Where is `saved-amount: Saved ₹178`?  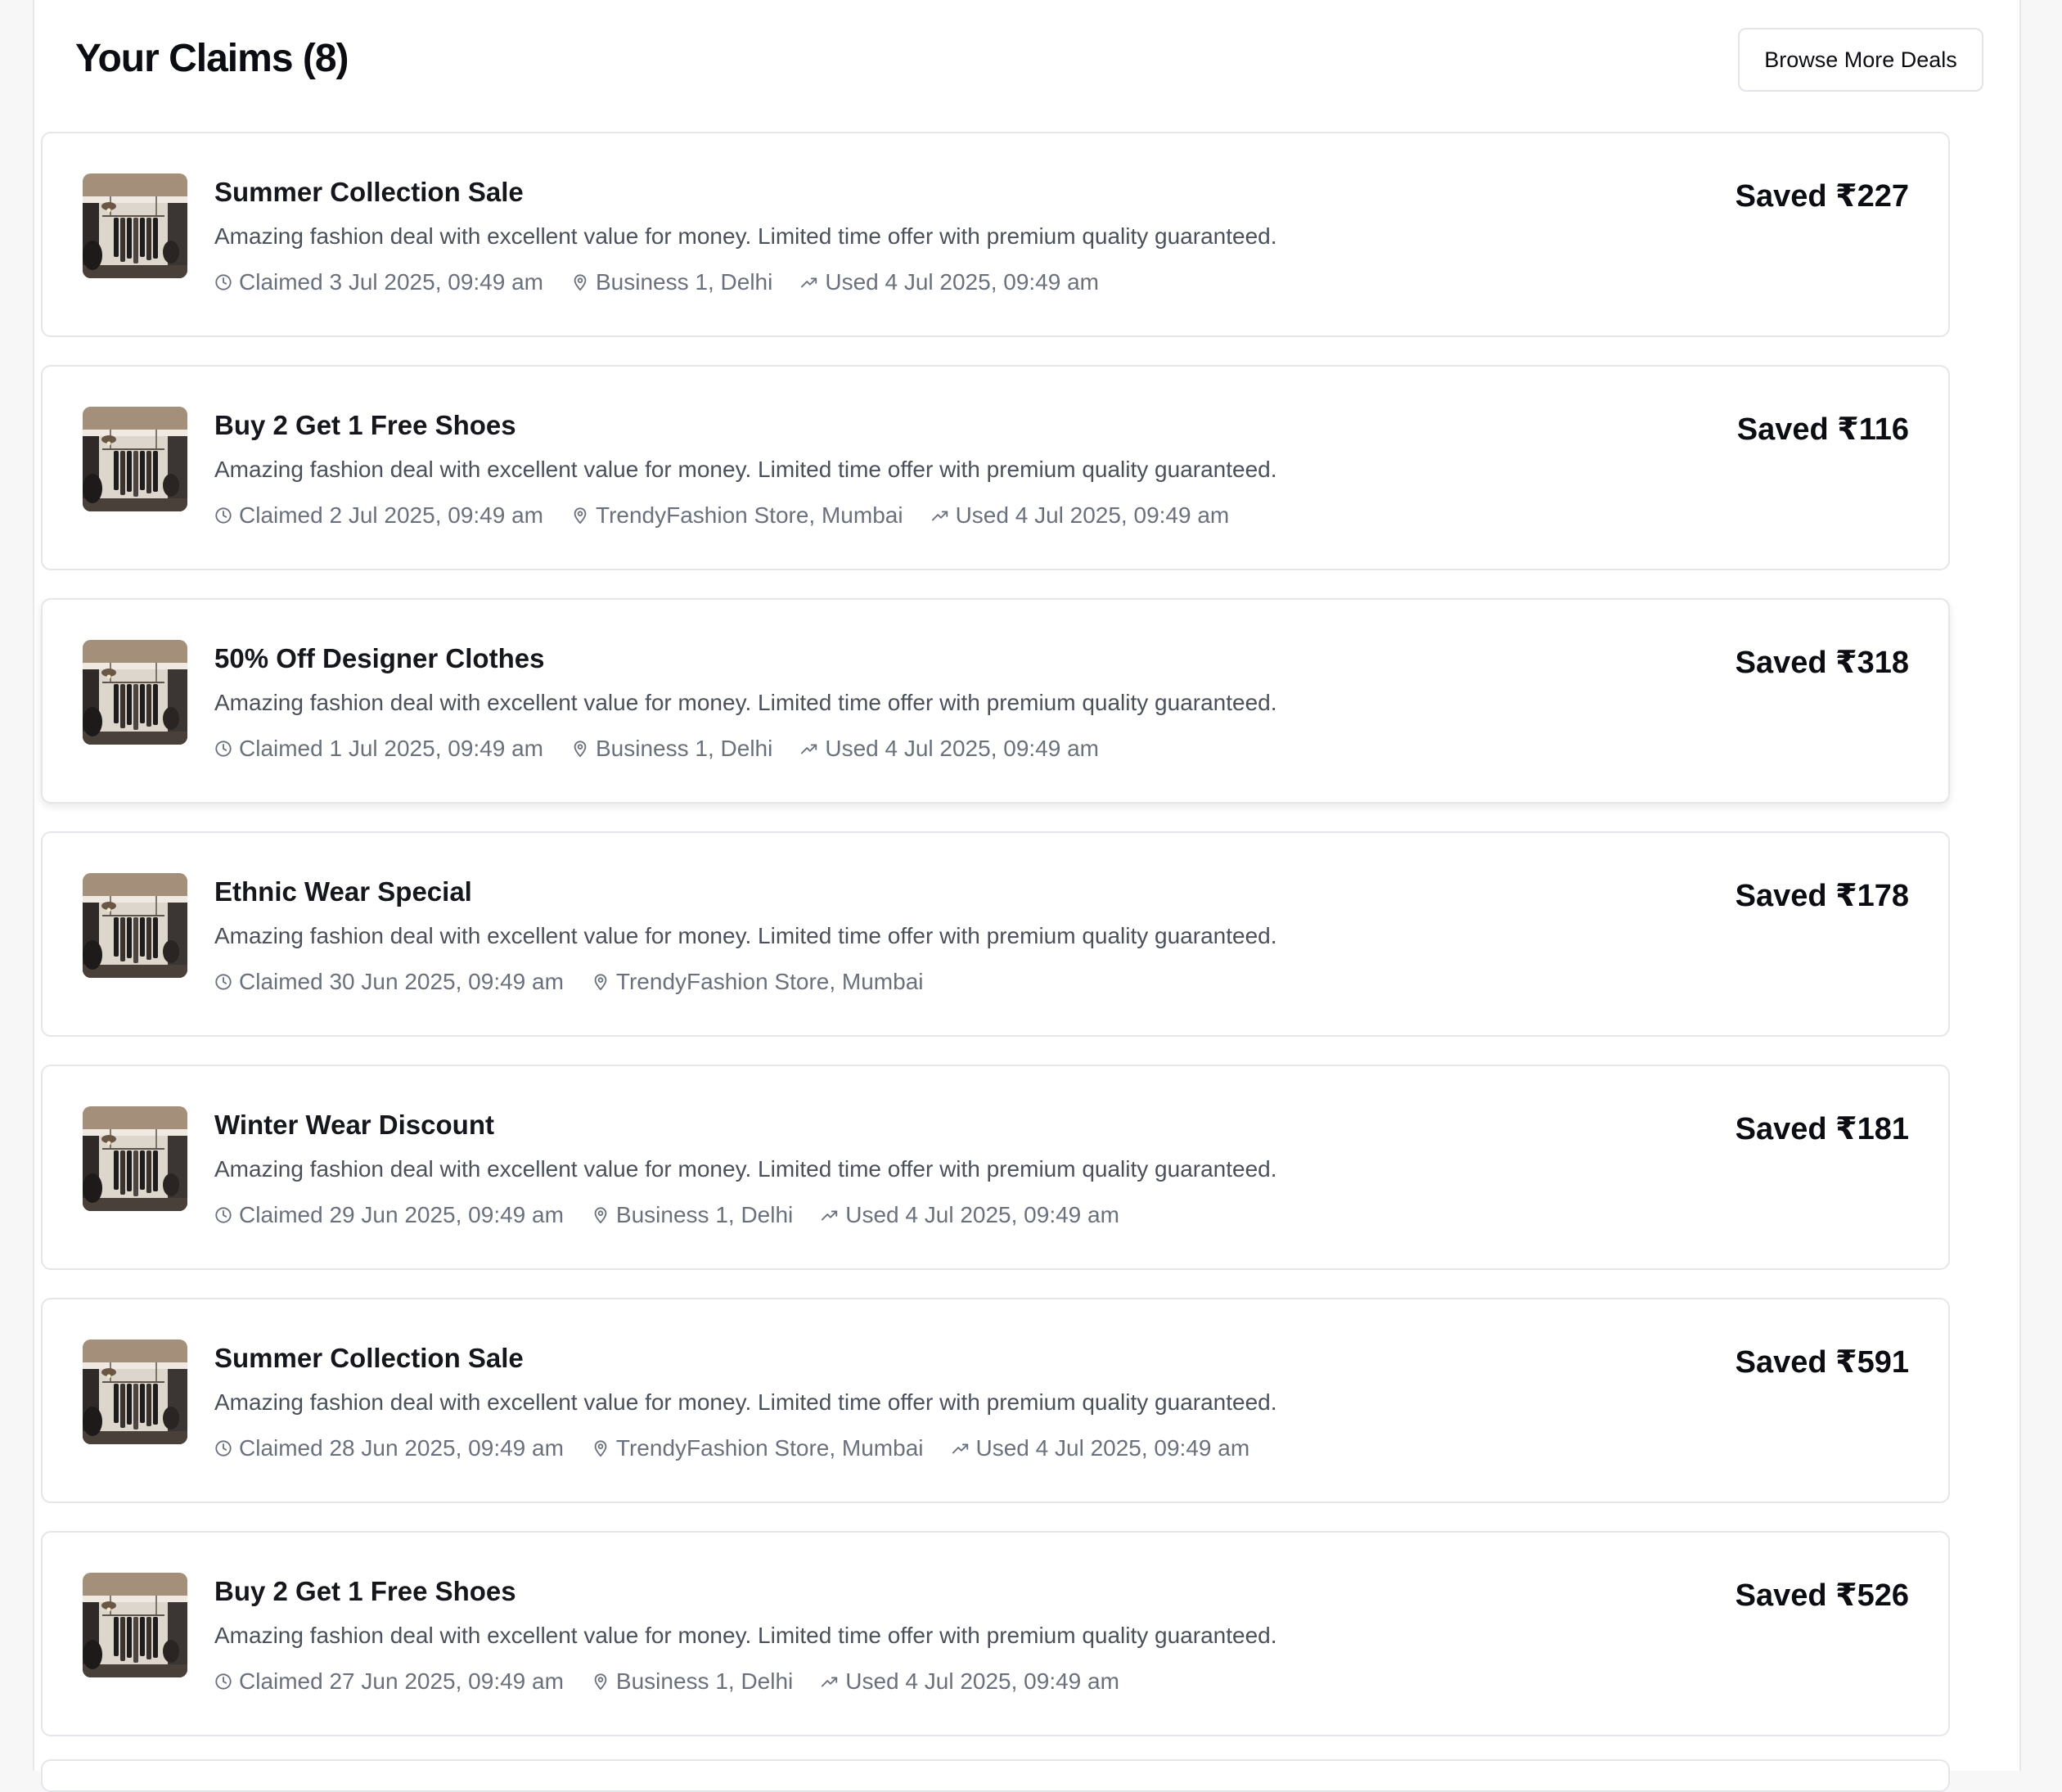
saved-amount: Saved ₹178 is located at coordinates (1822, 896).